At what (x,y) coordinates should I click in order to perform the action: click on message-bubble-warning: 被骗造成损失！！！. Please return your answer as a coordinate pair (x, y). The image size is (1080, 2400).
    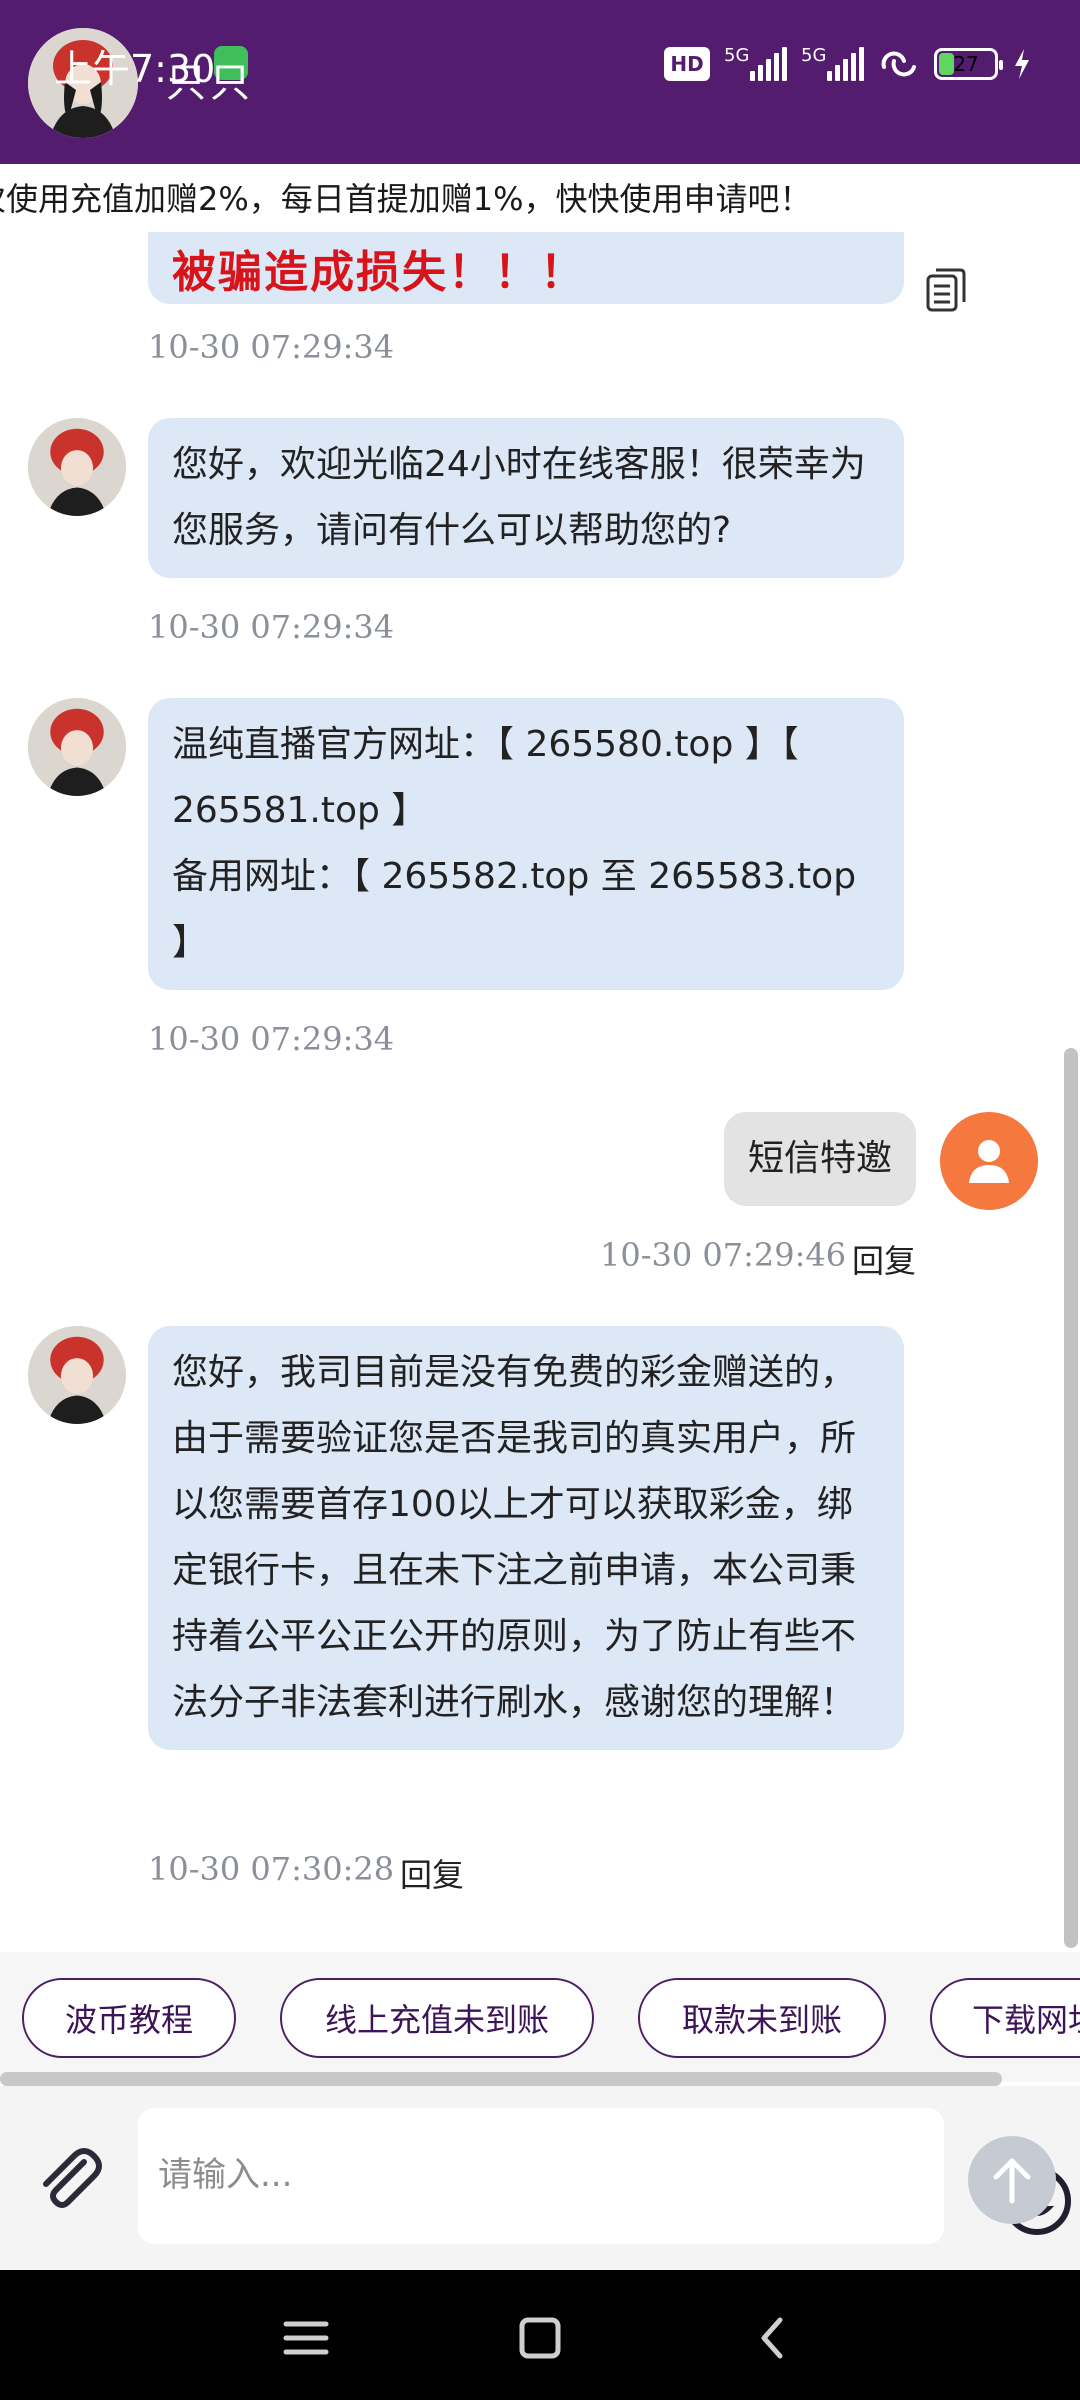
    Looking at the image, I should click on (526, 268).